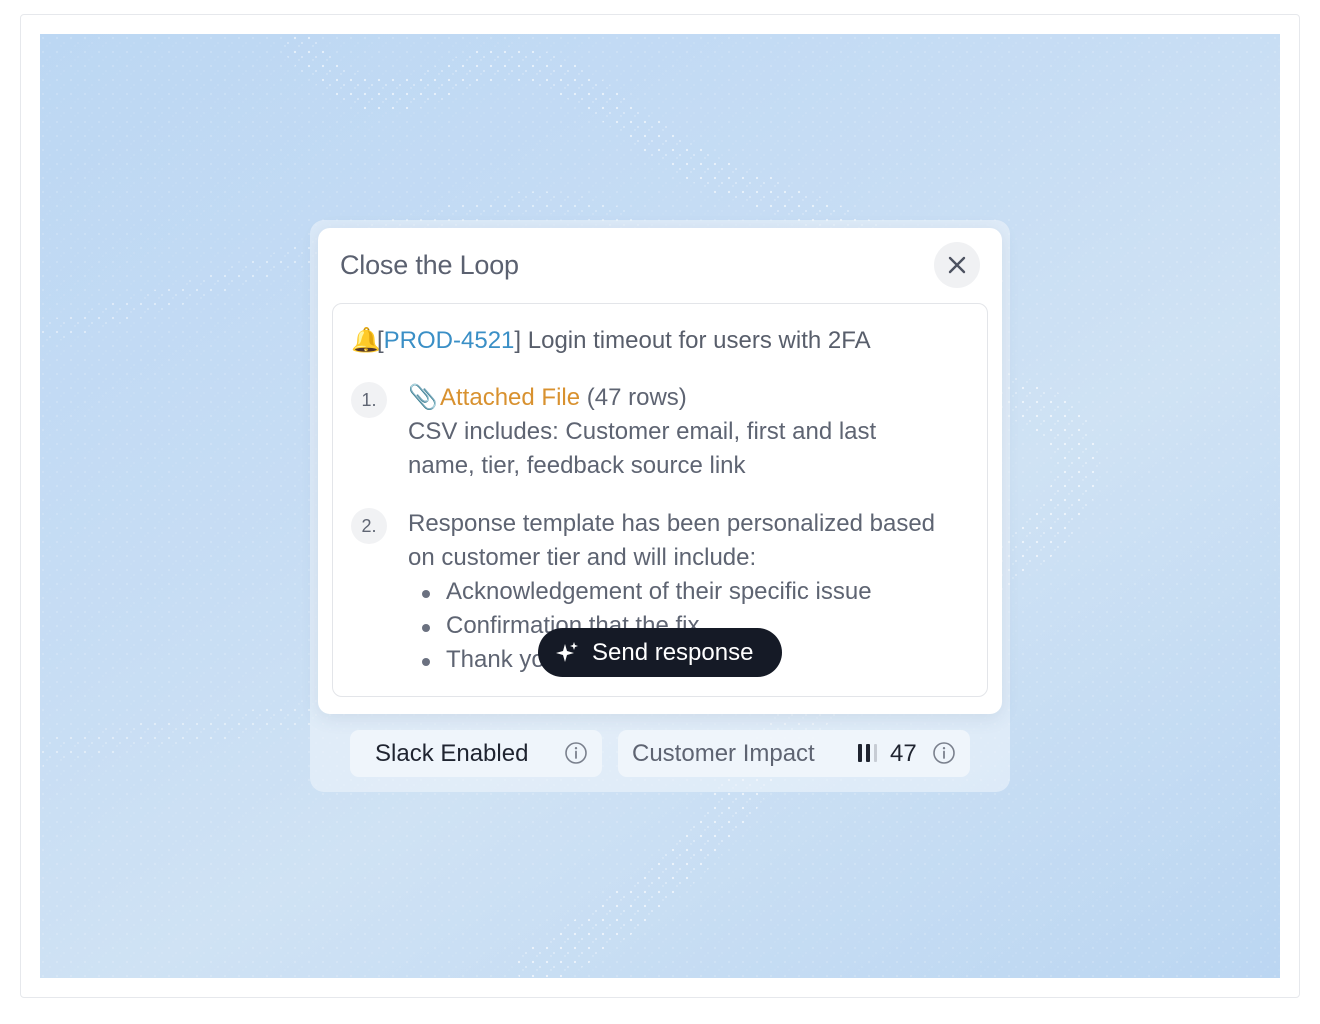  I want to click on list-item: Acknowledgement of their specific issue, so click(678, 592).